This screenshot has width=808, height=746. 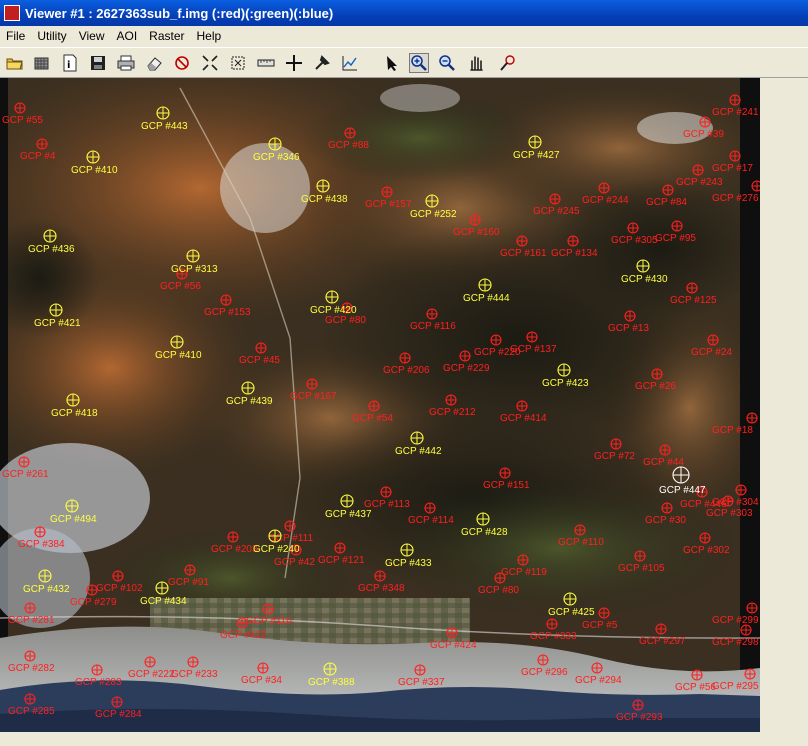 I want to click on gcp-label: GCP #433, so click(x=408, y=563).